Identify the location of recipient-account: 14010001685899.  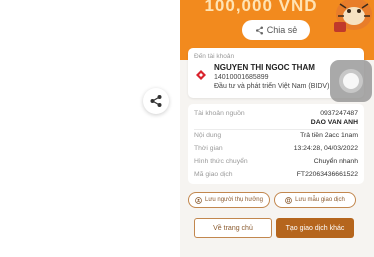
(241, 77).